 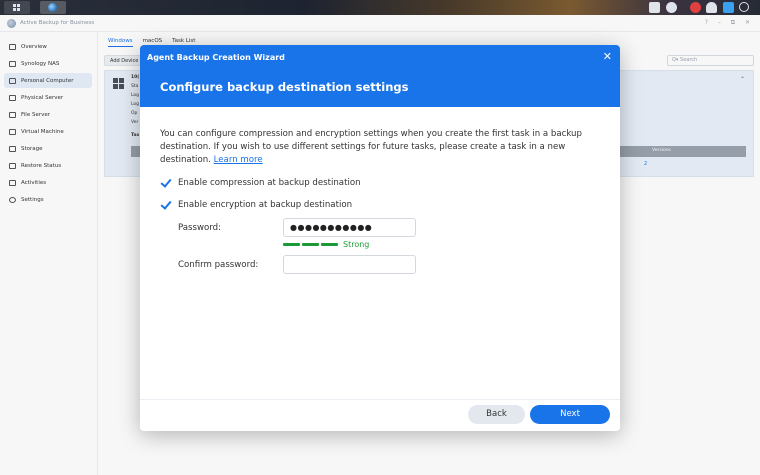 I want to click on password-strength-meter, so click(x=310, y=244).